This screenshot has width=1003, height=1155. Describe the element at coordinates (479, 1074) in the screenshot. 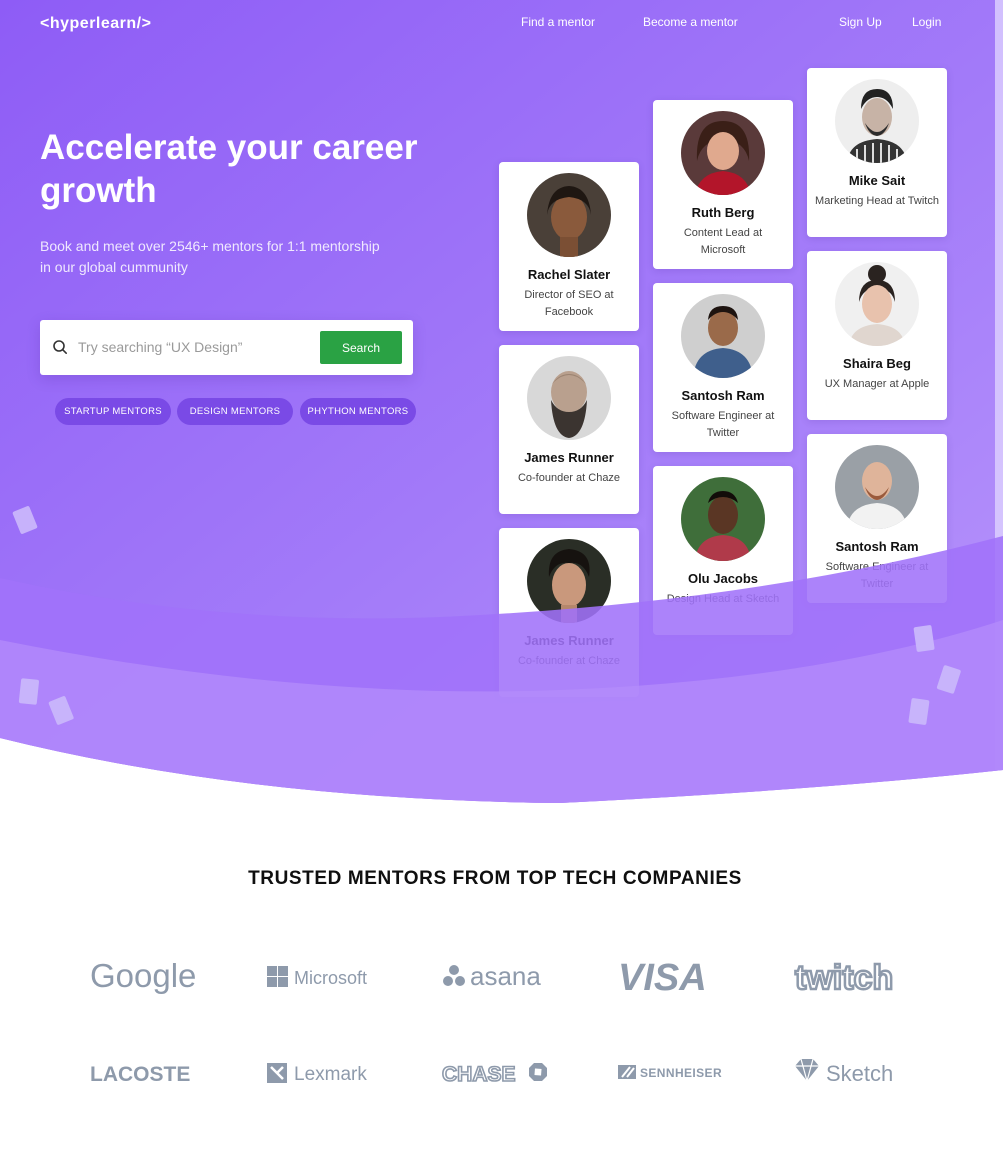

I see `svg-text: CHASE` at that location.